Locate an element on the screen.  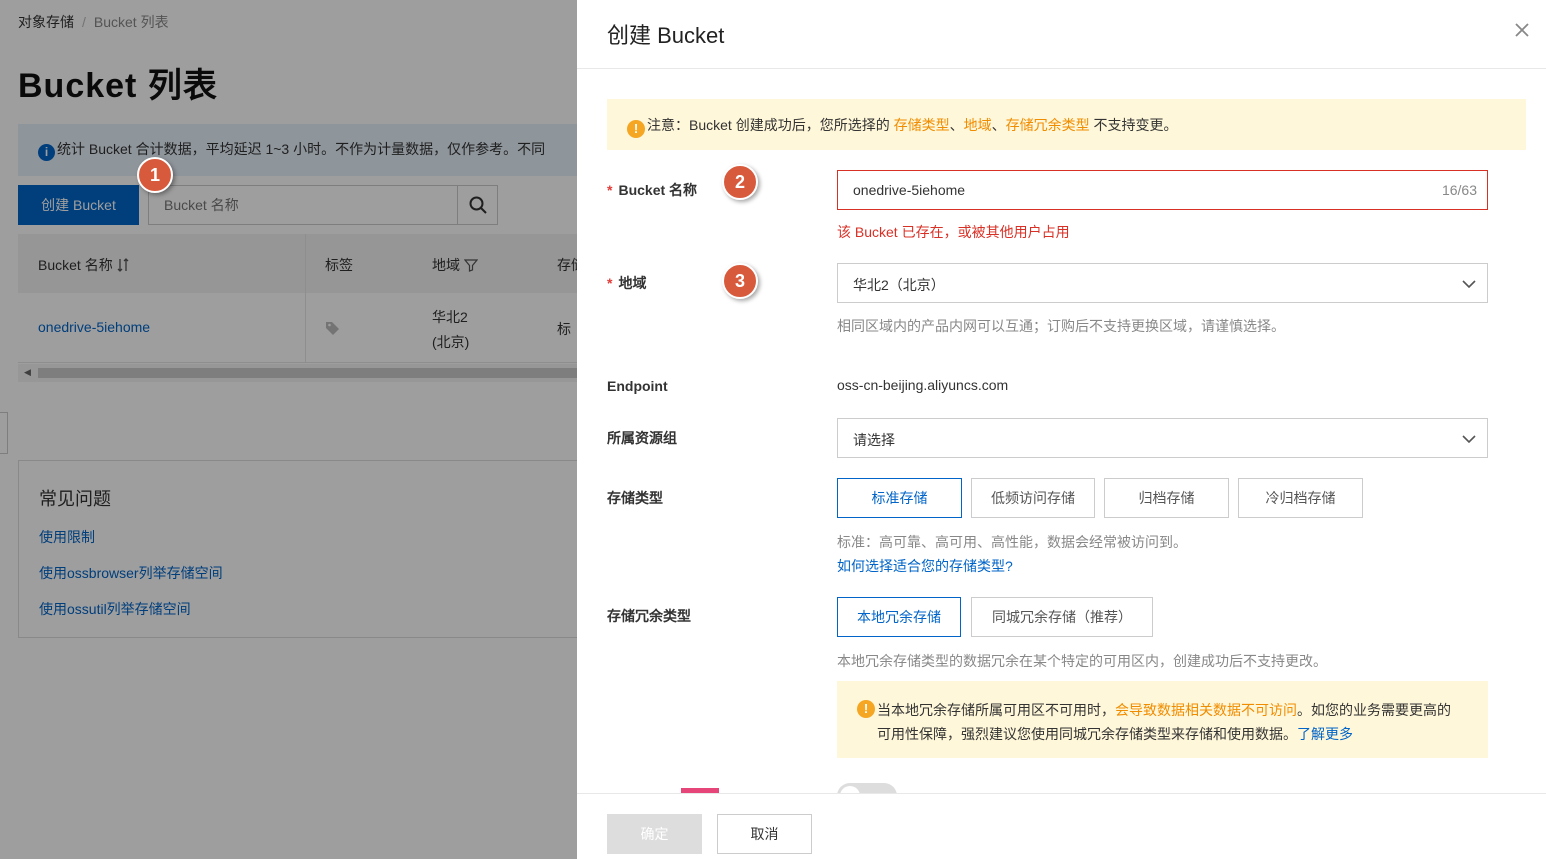
warning-hl-region: 地域 is located at coordinates (977, 125).